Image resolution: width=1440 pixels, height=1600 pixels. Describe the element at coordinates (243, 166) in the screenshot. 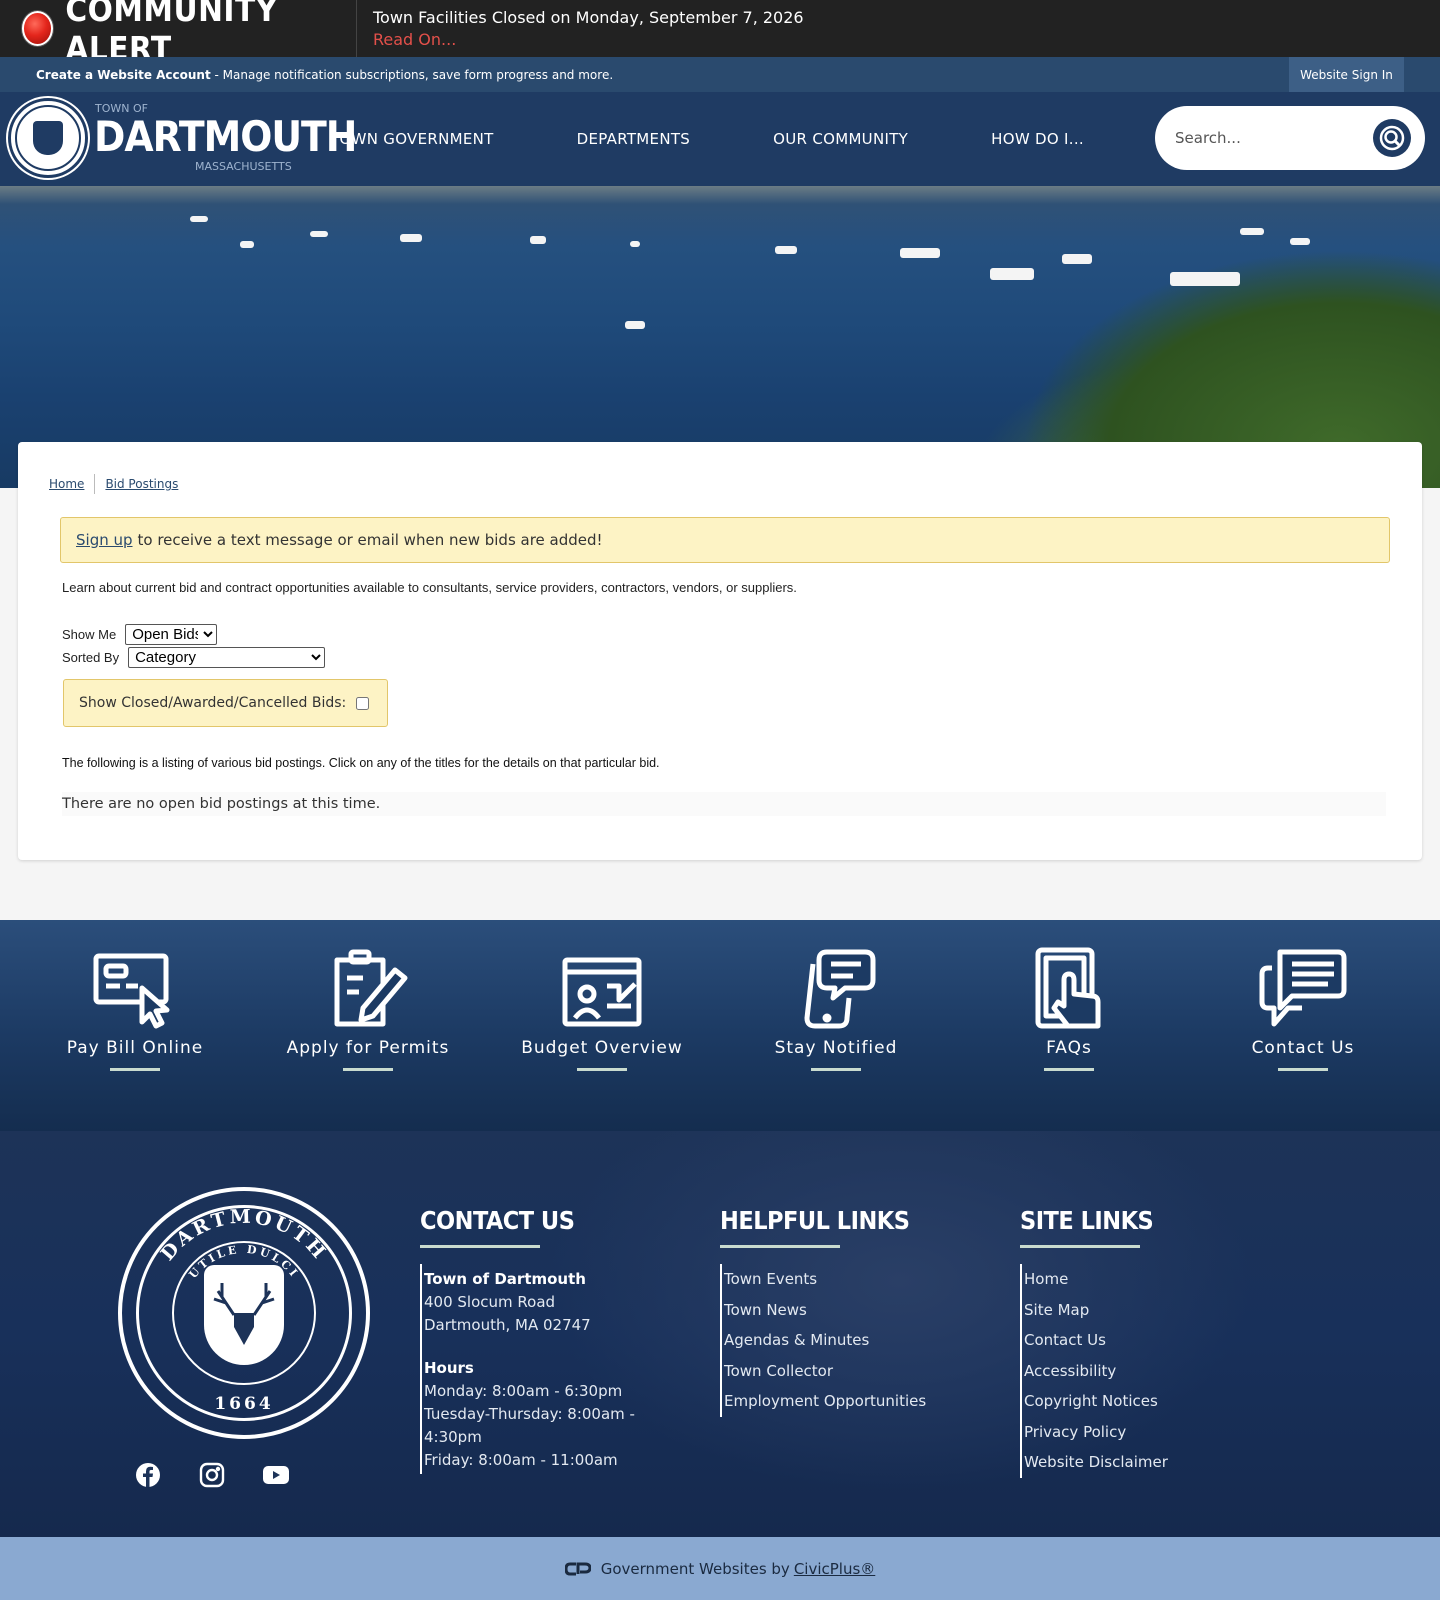

I see `logo-state: MASSACHUSETTS` at that location.